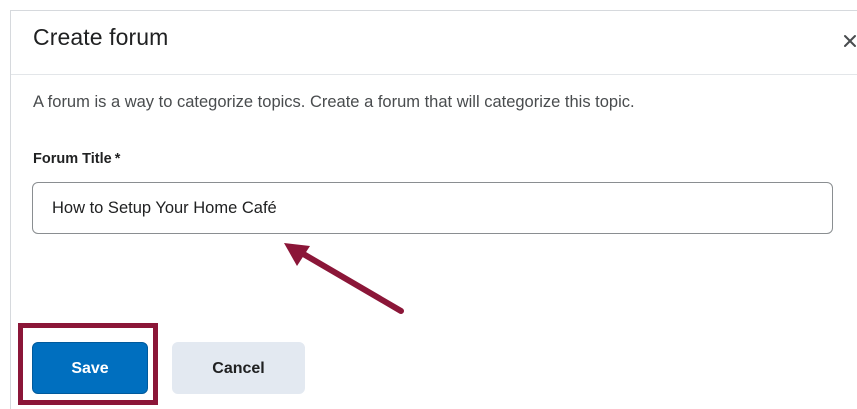 This screenshot has width=857, height=409. Describe the element at coordinates (849, 40) in the screenshot. I see `close-icon` at that location.